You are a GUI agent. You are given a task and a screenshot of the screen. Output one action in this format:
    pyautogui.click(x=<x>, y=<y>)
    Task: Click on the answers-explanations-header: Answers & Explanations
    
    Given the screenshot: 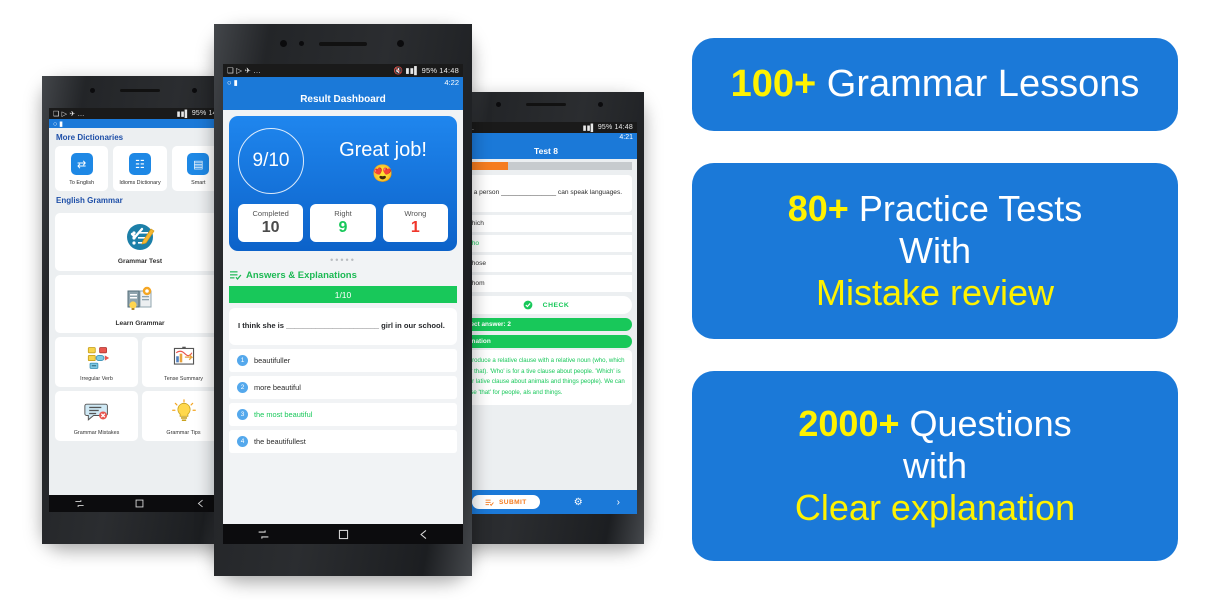 What is the action you would take?
    pyautogui.click(x=343, y=276)
    